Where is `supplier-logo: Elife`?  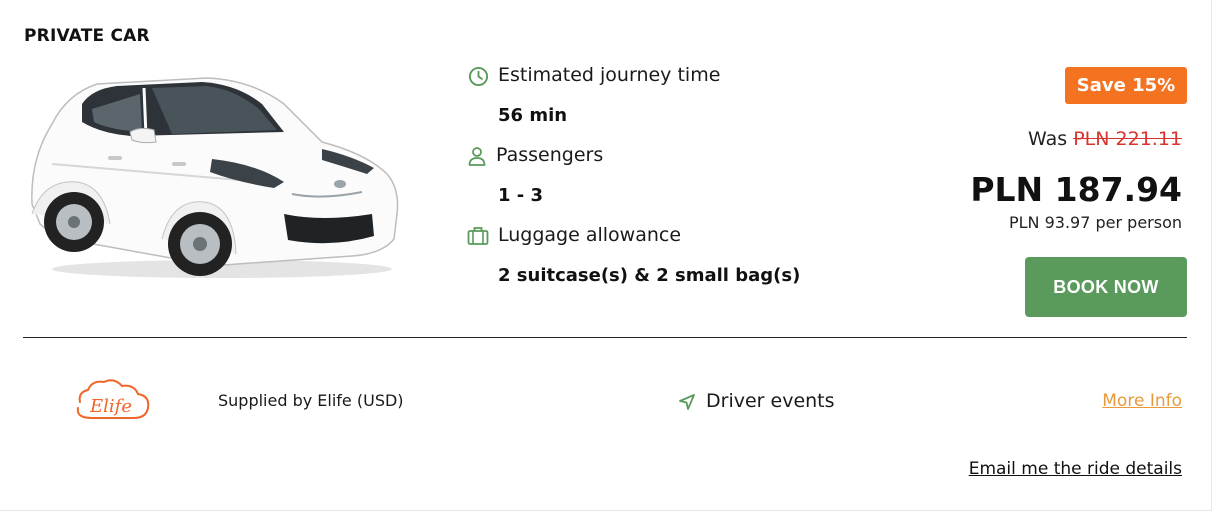 supplier-logo: Elife is located at coordinates (113, 399).